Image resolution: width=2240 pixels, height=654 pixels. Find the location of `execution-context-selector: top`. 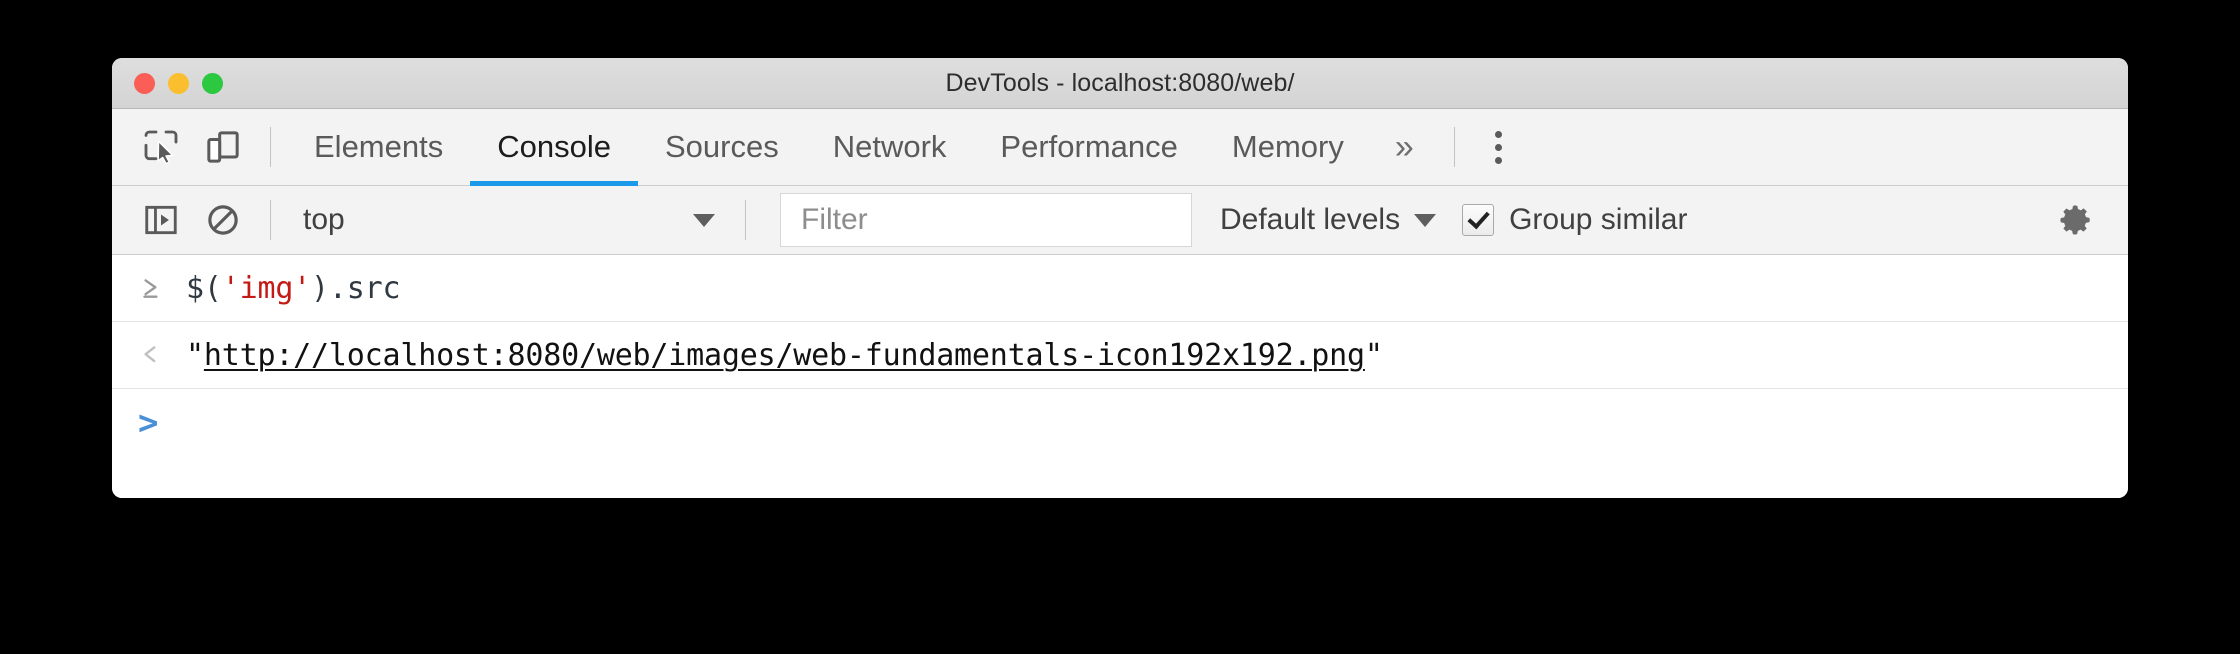

execution-context-selector: top is located at coordinates (508, 220).